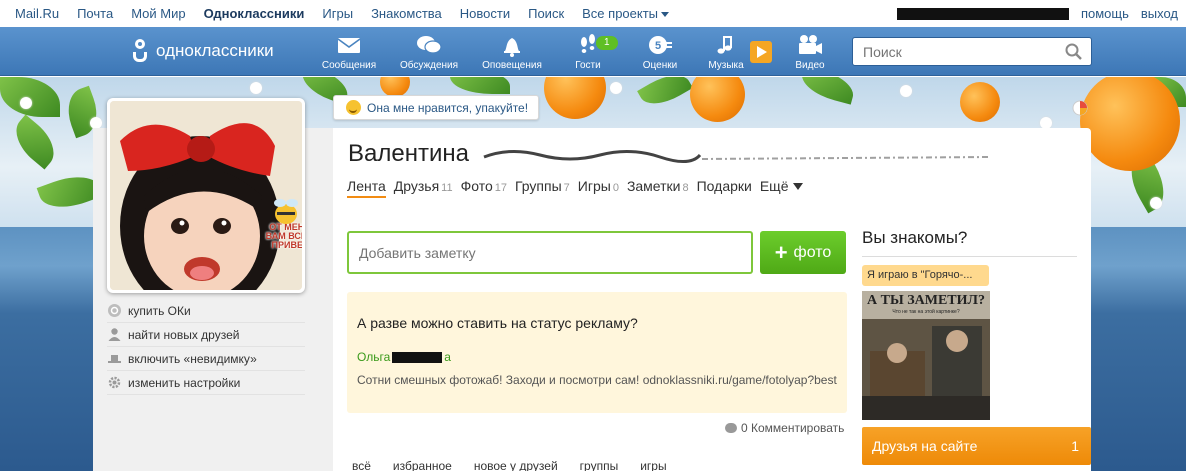 The height and width of the screenshot is (471, 1186). What do you see at coordinates (926, 300) in the screenshot?
I see `game-banner-title: А ТЫ ЗАМЕТИЛ?` at bounding box center [926, 300].